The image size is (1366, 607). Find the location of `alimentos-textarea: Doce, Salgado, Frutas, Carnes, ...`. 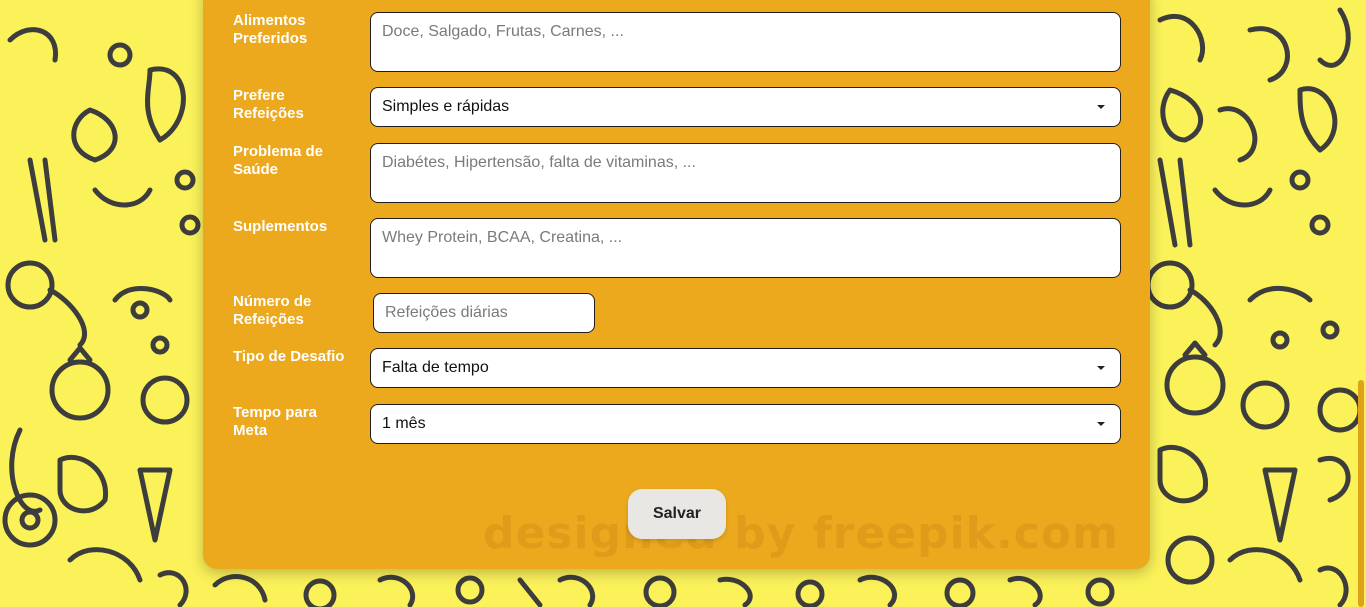

alimentos-textarea: Doce, Salgado, Frutas, Carnes, ... is located at coordinates (745, 42).